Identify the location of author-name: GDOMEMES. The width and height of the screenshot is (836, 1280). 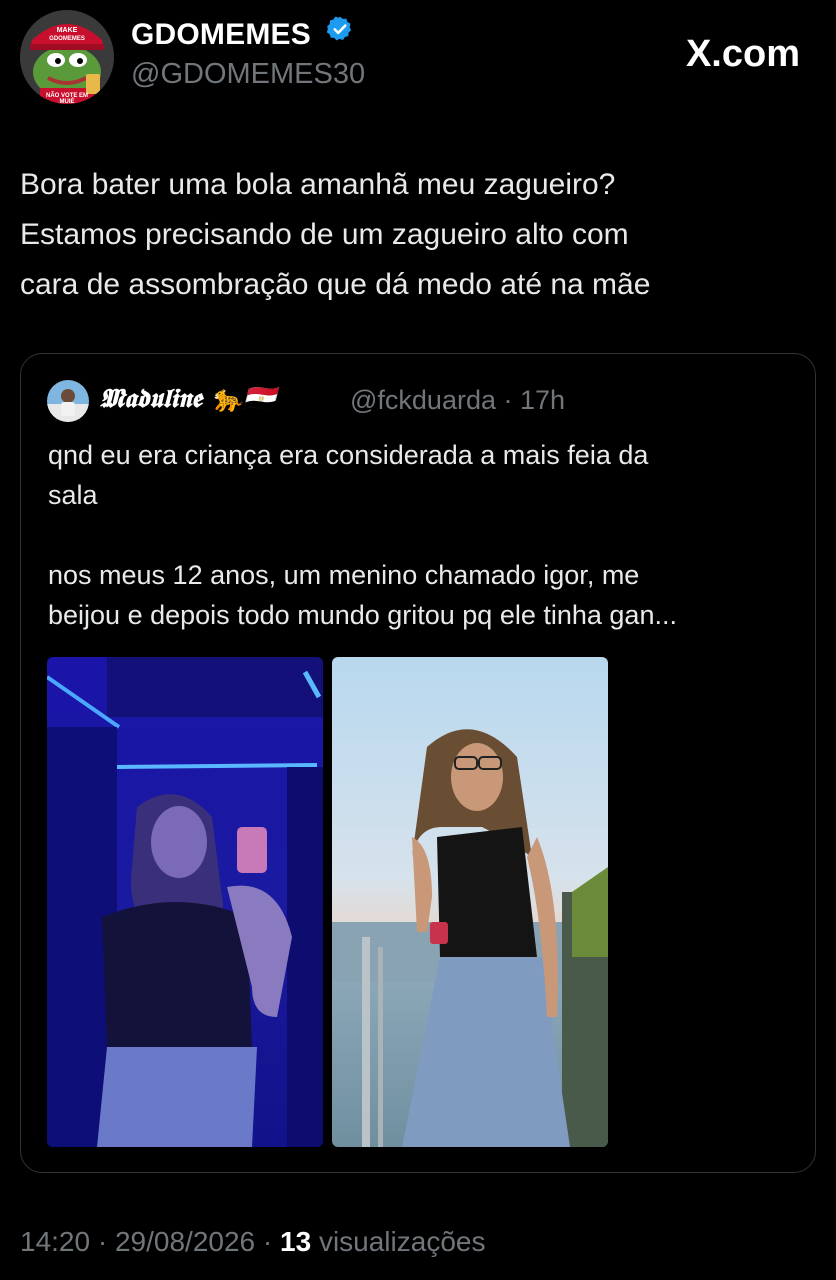
(221, 34).